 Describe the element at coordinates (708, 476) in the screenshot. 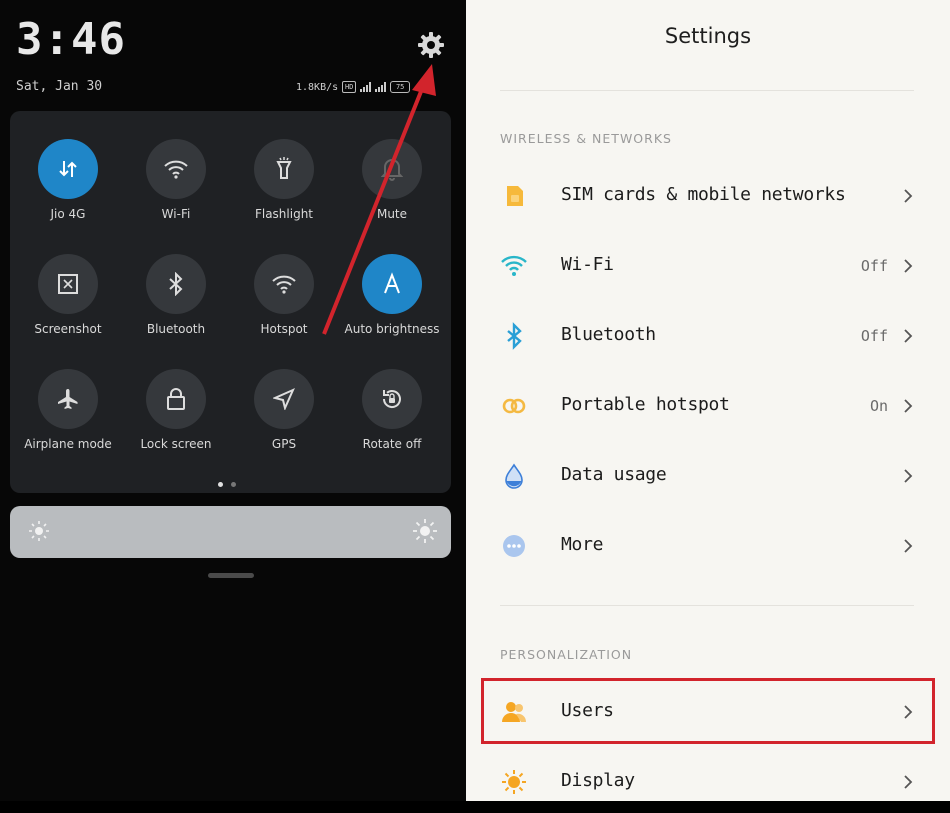

I see `settings-item-data-usage: Data usage` at that location.